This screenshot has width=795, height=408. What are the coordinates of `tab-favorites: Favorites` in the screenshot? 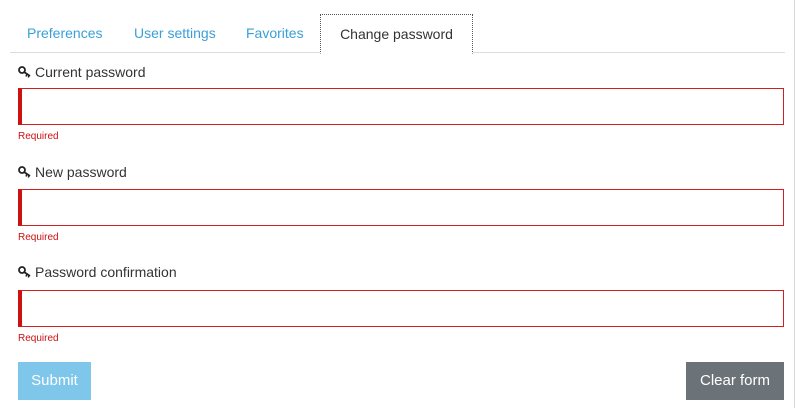 It's located at (275, 33).